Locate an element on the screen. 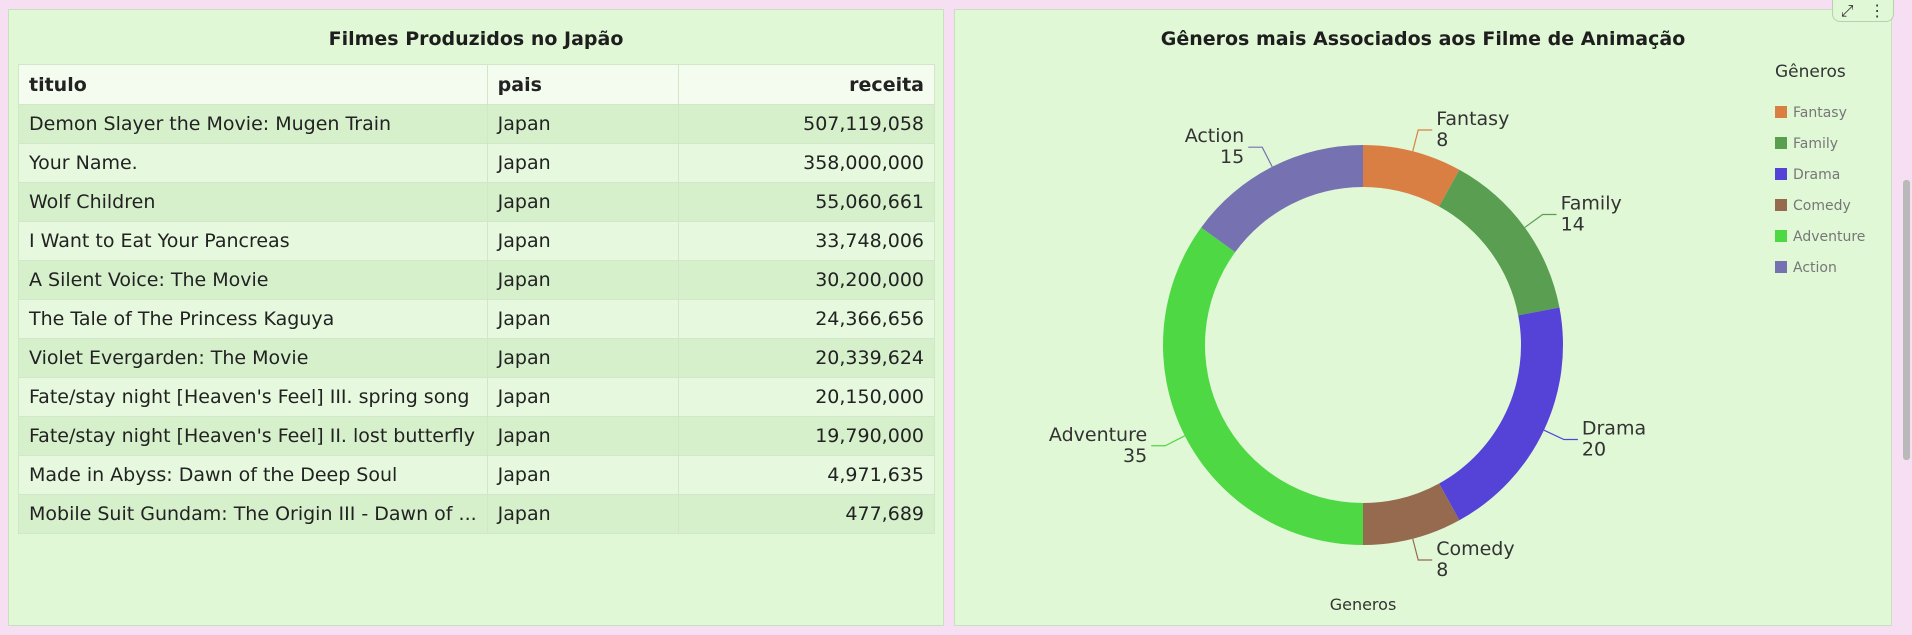 This screenshot has width=1912, height=635. cell-titulo: A Silent Voice: The Movie is located at coordinates (253, 280).